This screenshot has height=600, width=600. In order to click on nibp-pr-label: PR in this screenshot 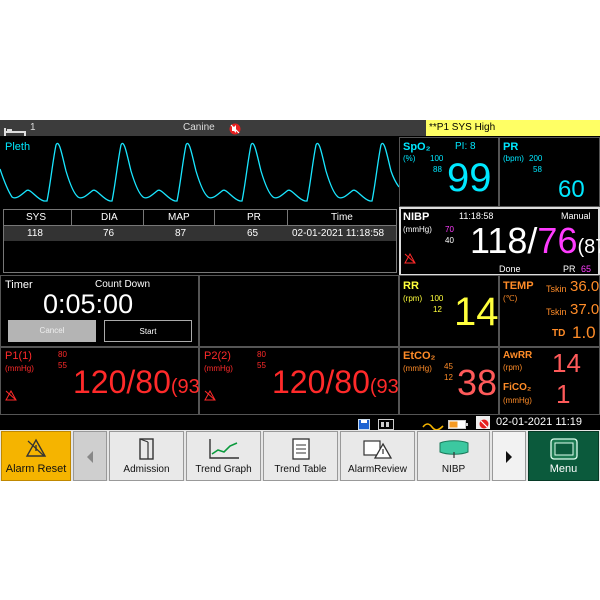, I will do `click(569, 269)`.